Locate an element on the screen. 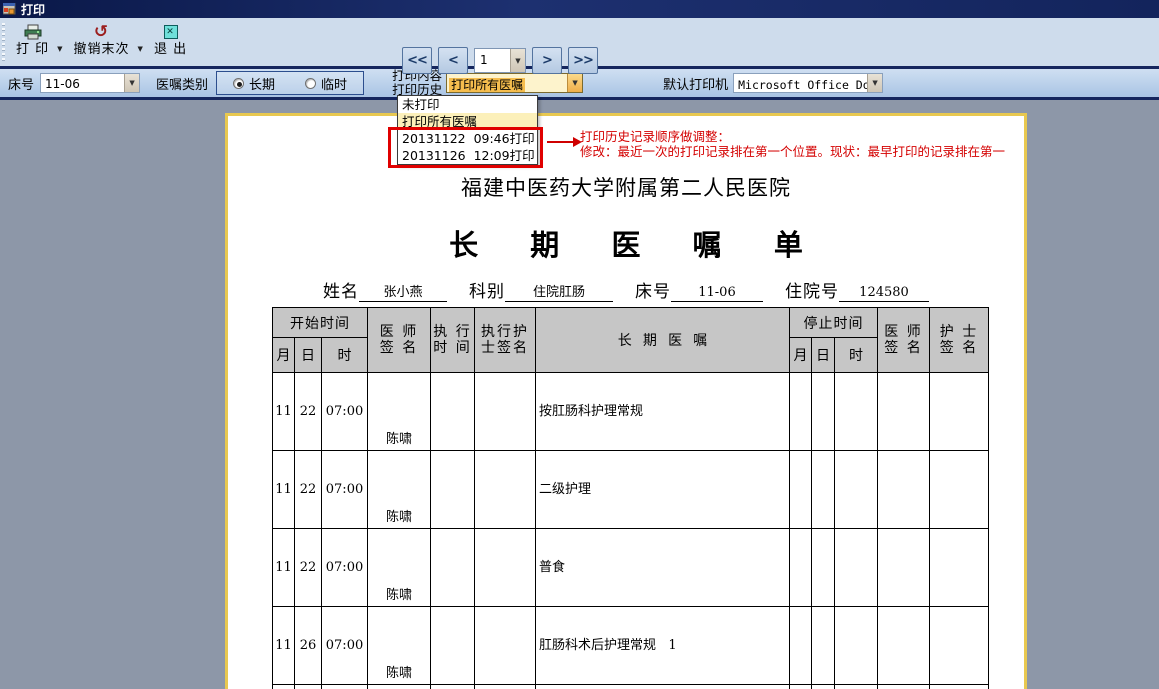  annotation-line-1: 打印历史记录顺序做调整： is located at coordinates (655, 136).